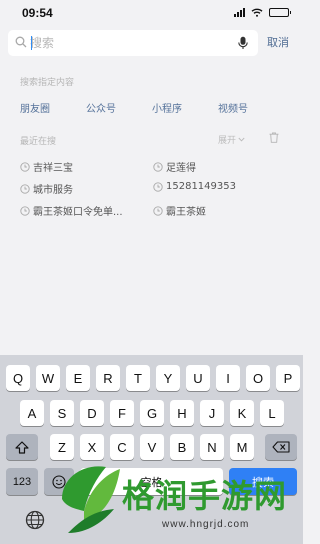  What do you see at coordinates (186, 212) in the screenshot?
I see `recent-item-label: 霸王茶姬` at bounding box center [186, 212].